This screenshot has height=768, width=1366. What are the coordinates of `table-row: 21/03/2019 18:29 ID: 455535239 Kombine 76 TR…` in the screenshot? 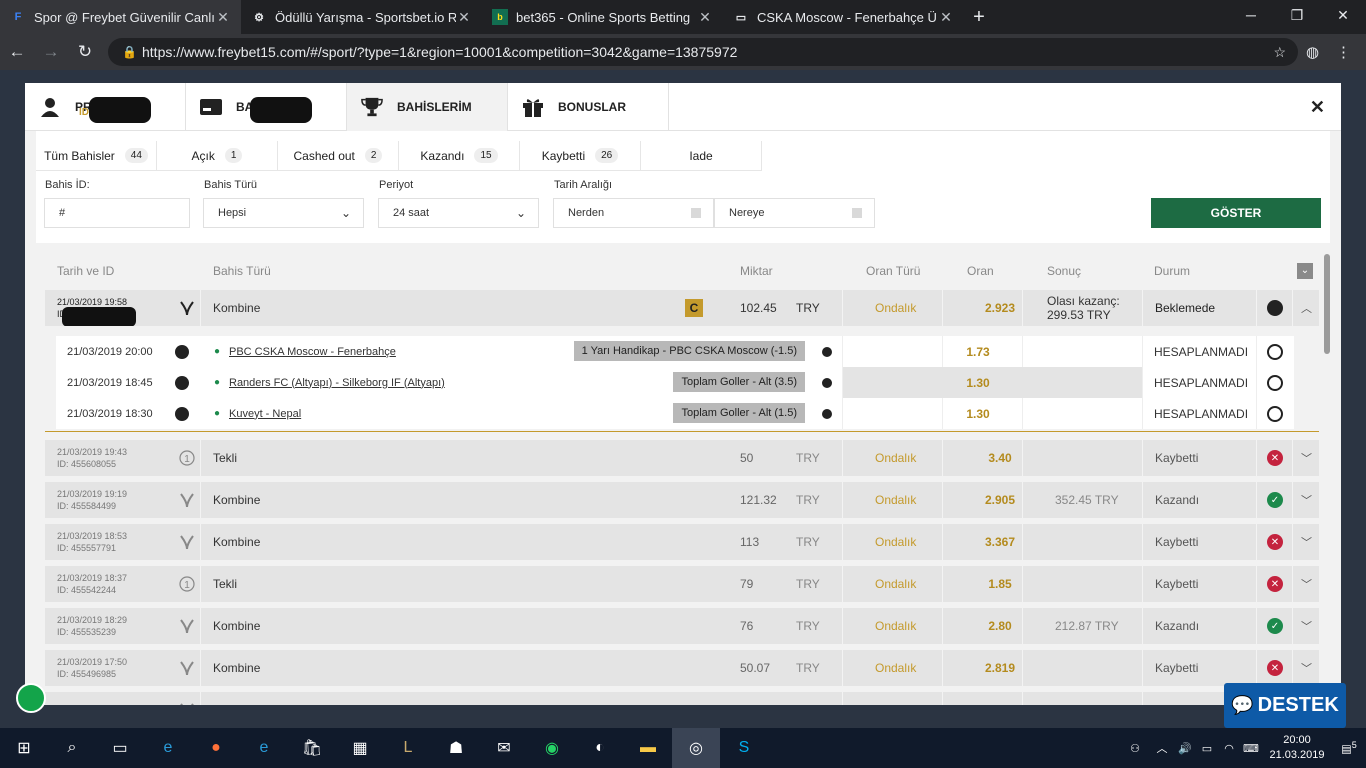 It's located at (682, 626).